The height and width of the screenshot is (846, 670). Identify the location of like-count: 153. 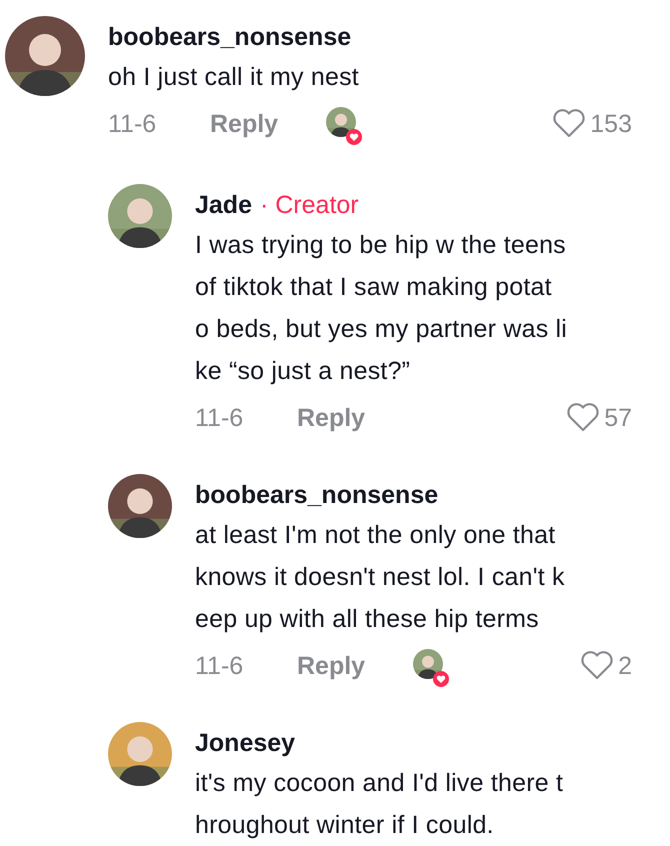
(611, 124).